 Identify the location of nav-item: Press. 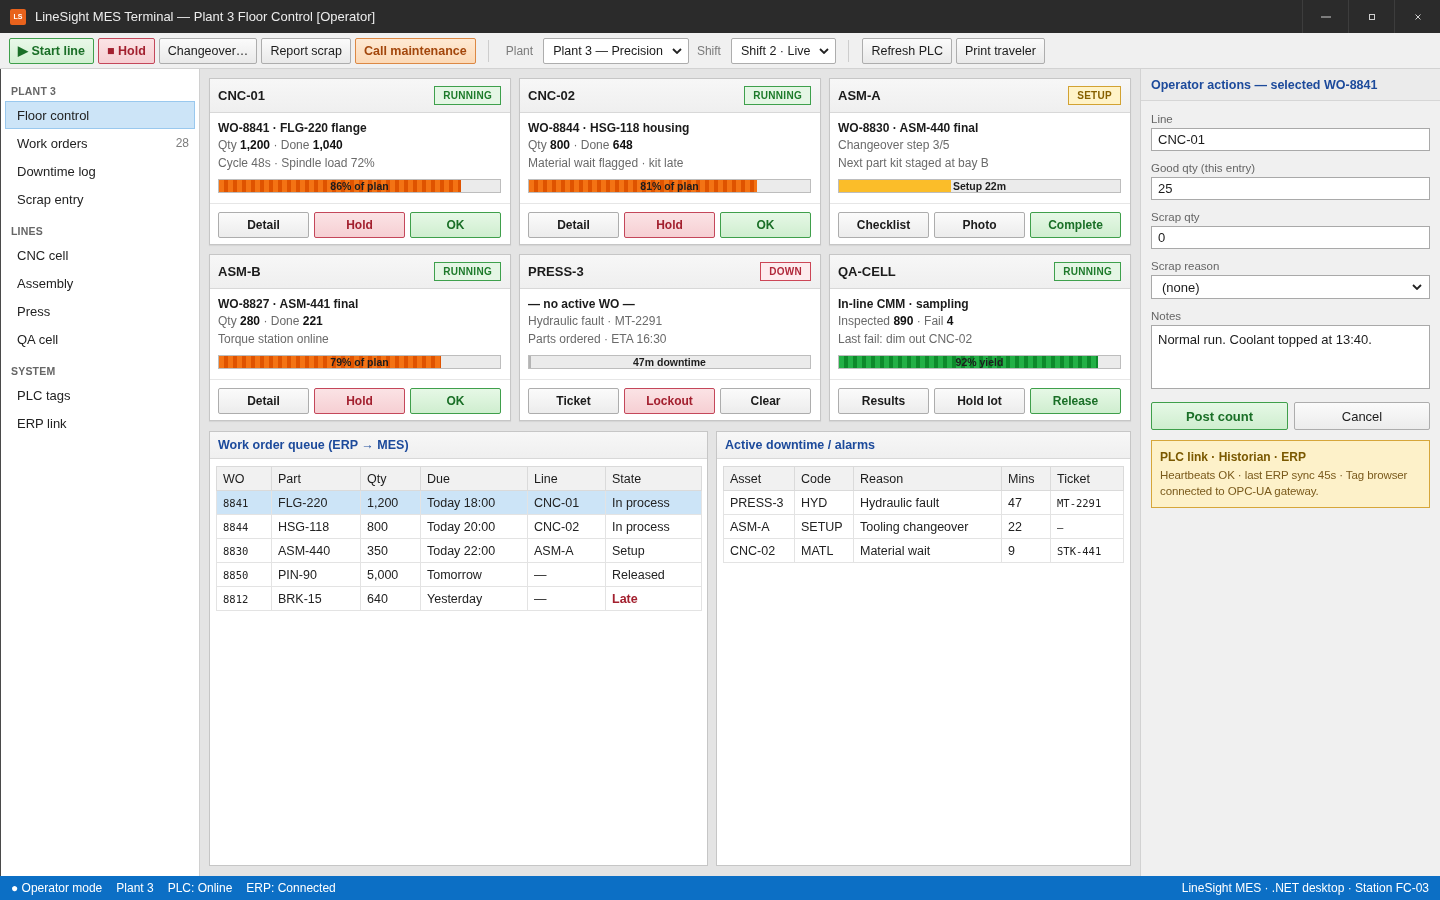
(100, 311).